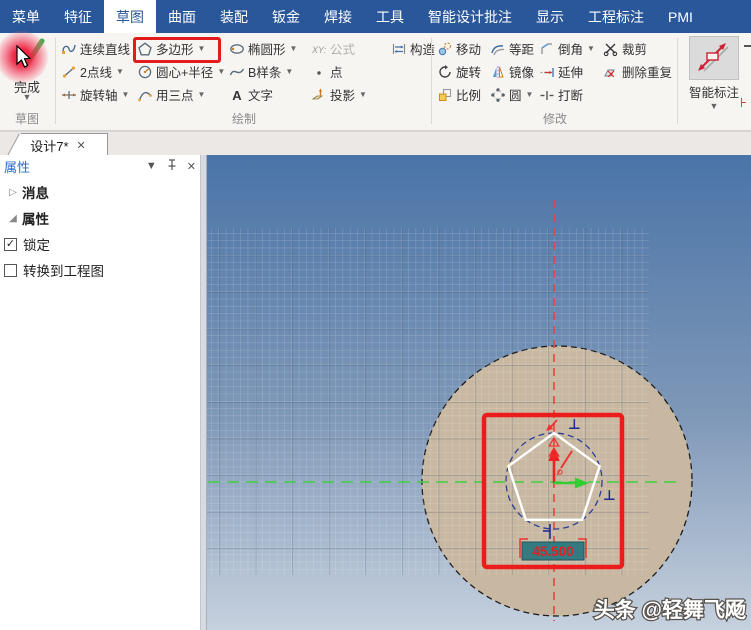 The height and width of the screenshot is (630, 751). I want to click on menu-tab-qumian: 曲面, so click(182, 16).